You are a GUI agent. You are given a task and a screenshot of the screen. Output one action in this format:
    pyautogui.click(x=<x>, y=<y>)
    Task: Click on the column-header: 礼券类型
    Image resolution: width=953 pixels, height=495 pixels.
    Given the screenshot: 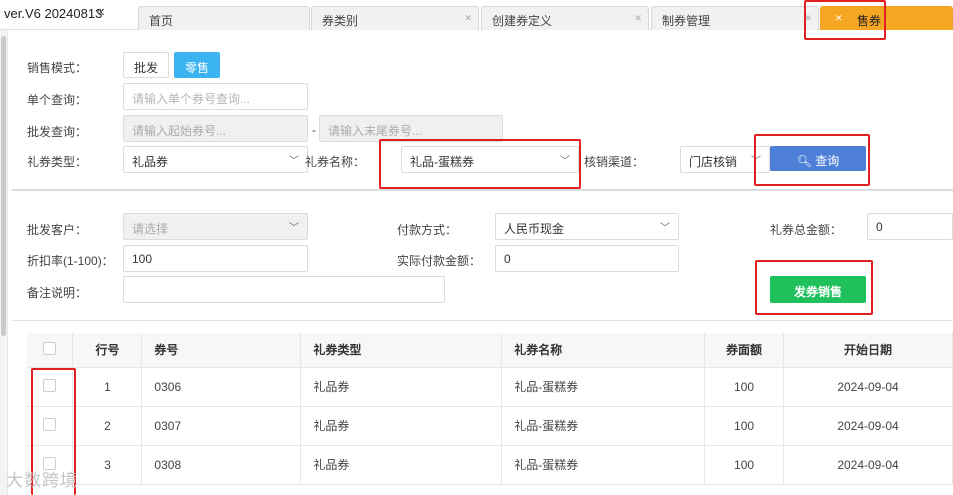 What is the action you would take?
    pyautogui.click(x=401, y=350)
    